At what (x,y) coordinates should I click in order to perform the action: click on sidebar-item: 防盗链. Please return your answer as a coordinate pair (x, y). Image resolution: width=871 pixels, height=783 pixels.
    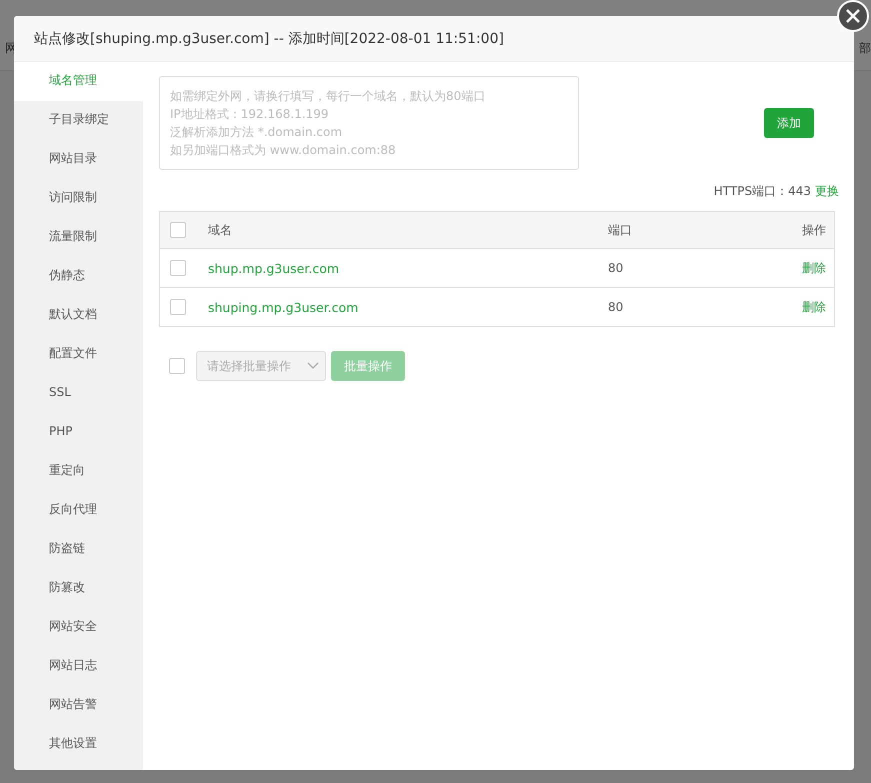
    Looking at the image, I should click on (78, 549).